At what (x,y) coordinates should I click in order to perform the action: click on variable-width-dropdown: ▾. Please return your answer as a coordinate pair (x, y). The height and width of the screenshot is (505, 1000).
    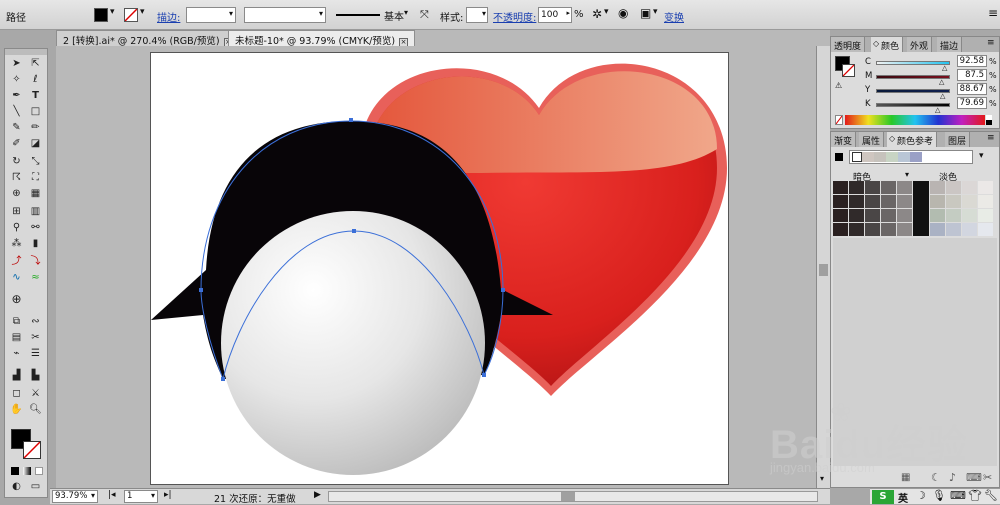
    Looking at the image, I should click on (285, 15).